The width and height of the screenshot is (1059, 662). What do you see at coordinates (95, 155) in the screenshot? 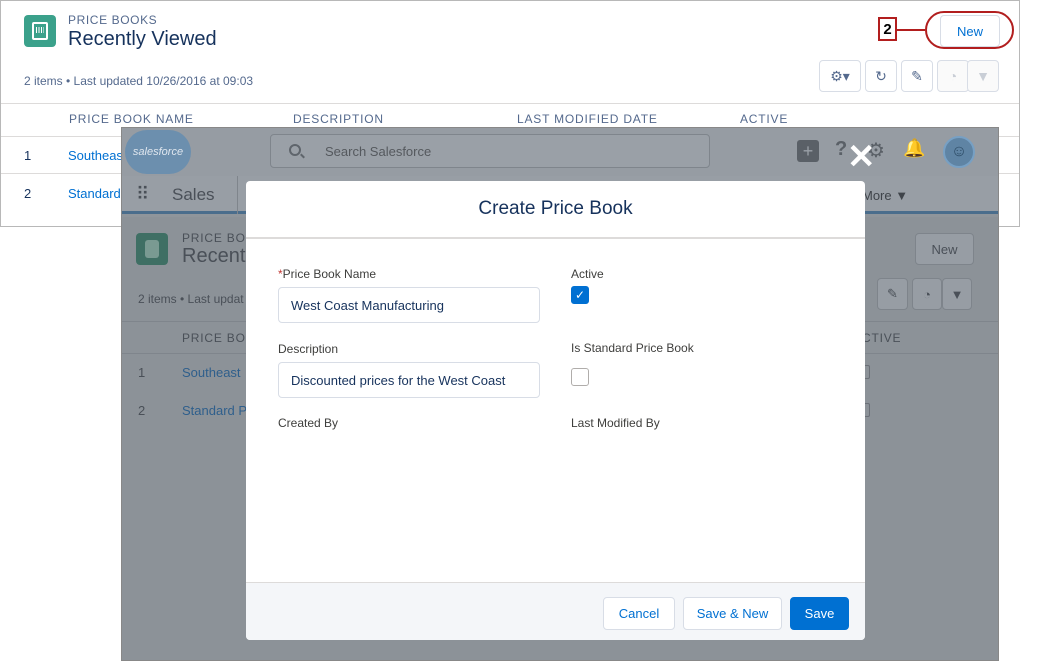
I see `price-book-link: Southeas` at bounding box center [95, 155].